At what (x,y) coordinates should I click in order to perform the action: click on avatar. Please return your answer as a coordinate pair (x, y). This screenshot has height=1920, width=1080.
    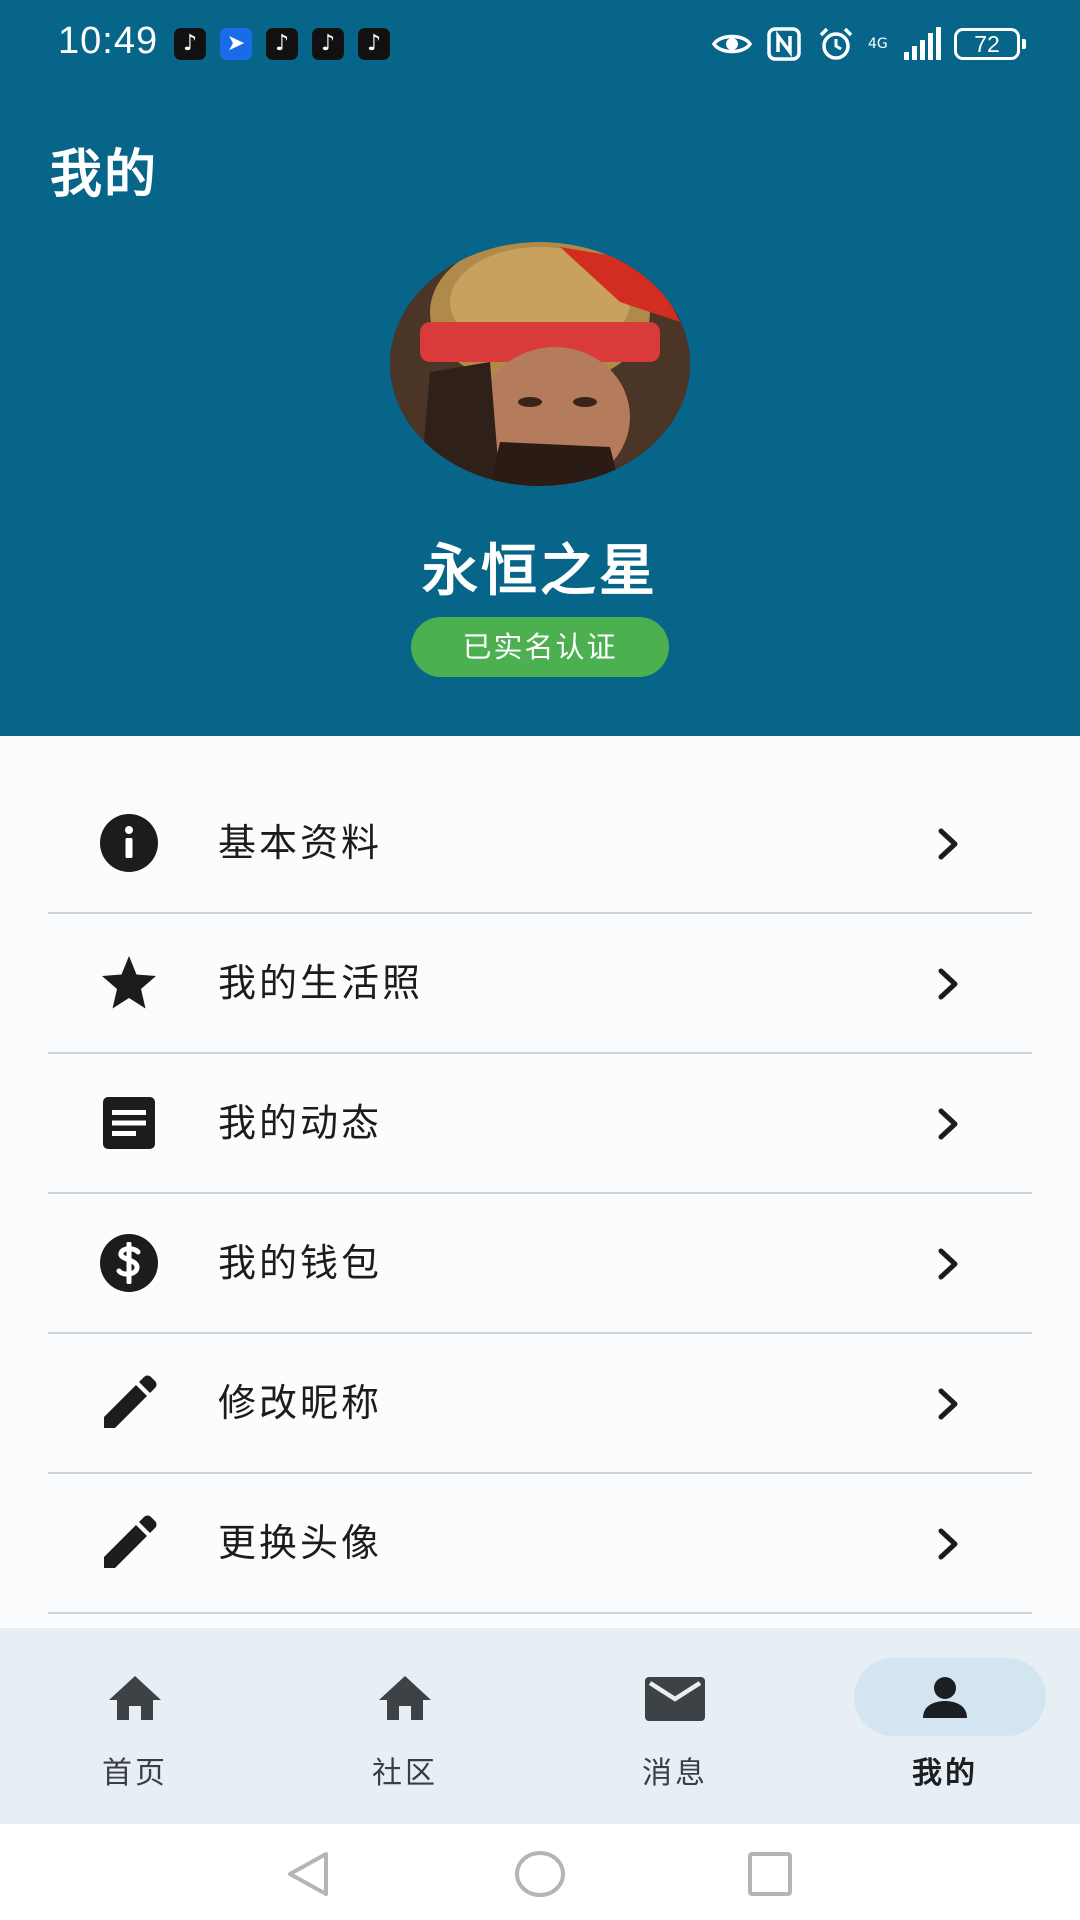
    Looking at the image, I should click on (540, 364).